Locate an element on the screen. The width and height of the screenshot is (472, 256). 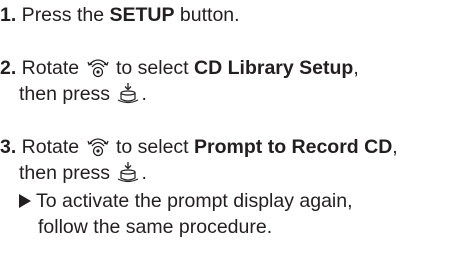
menu-item-name: Prompt to Record CD is located at coordinates (293, 147).